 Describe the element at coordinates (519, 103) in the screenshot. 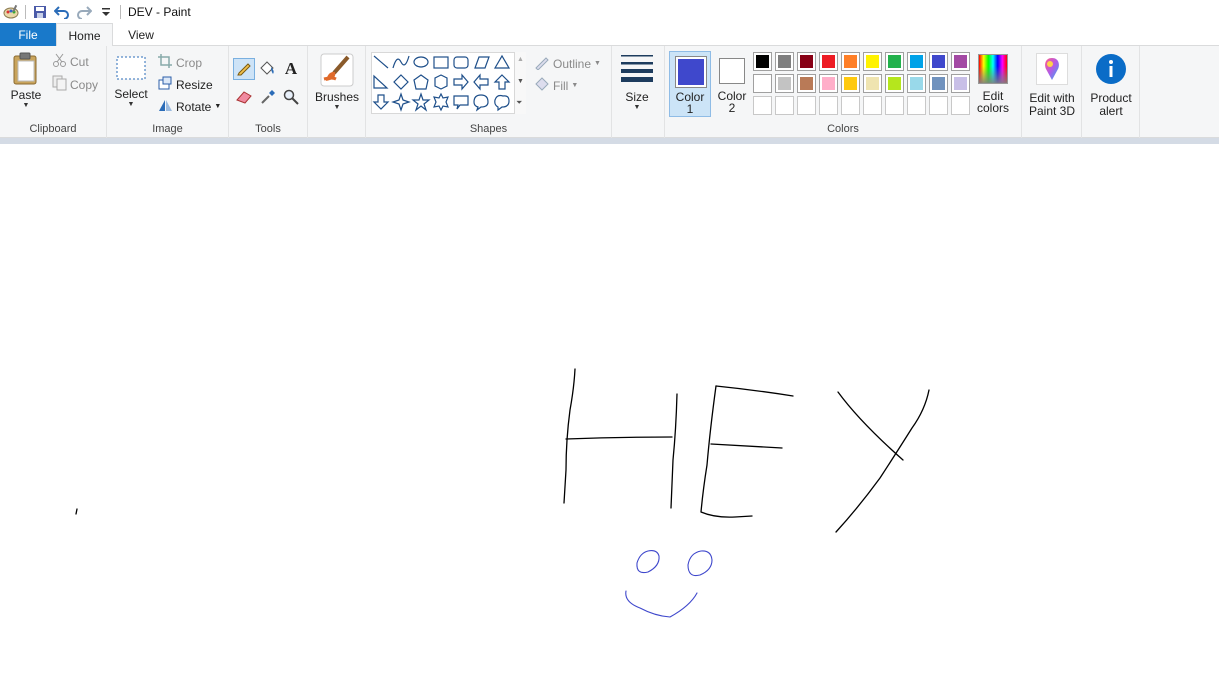

I see `expand-gallery-icon: ⏷` at that location.